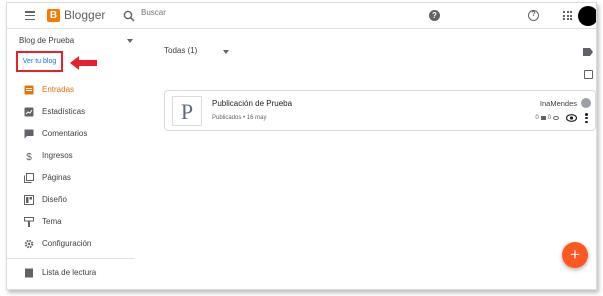 This screenshot has width=603, height=296. I want to click on author-avatar, so click(586, 103).